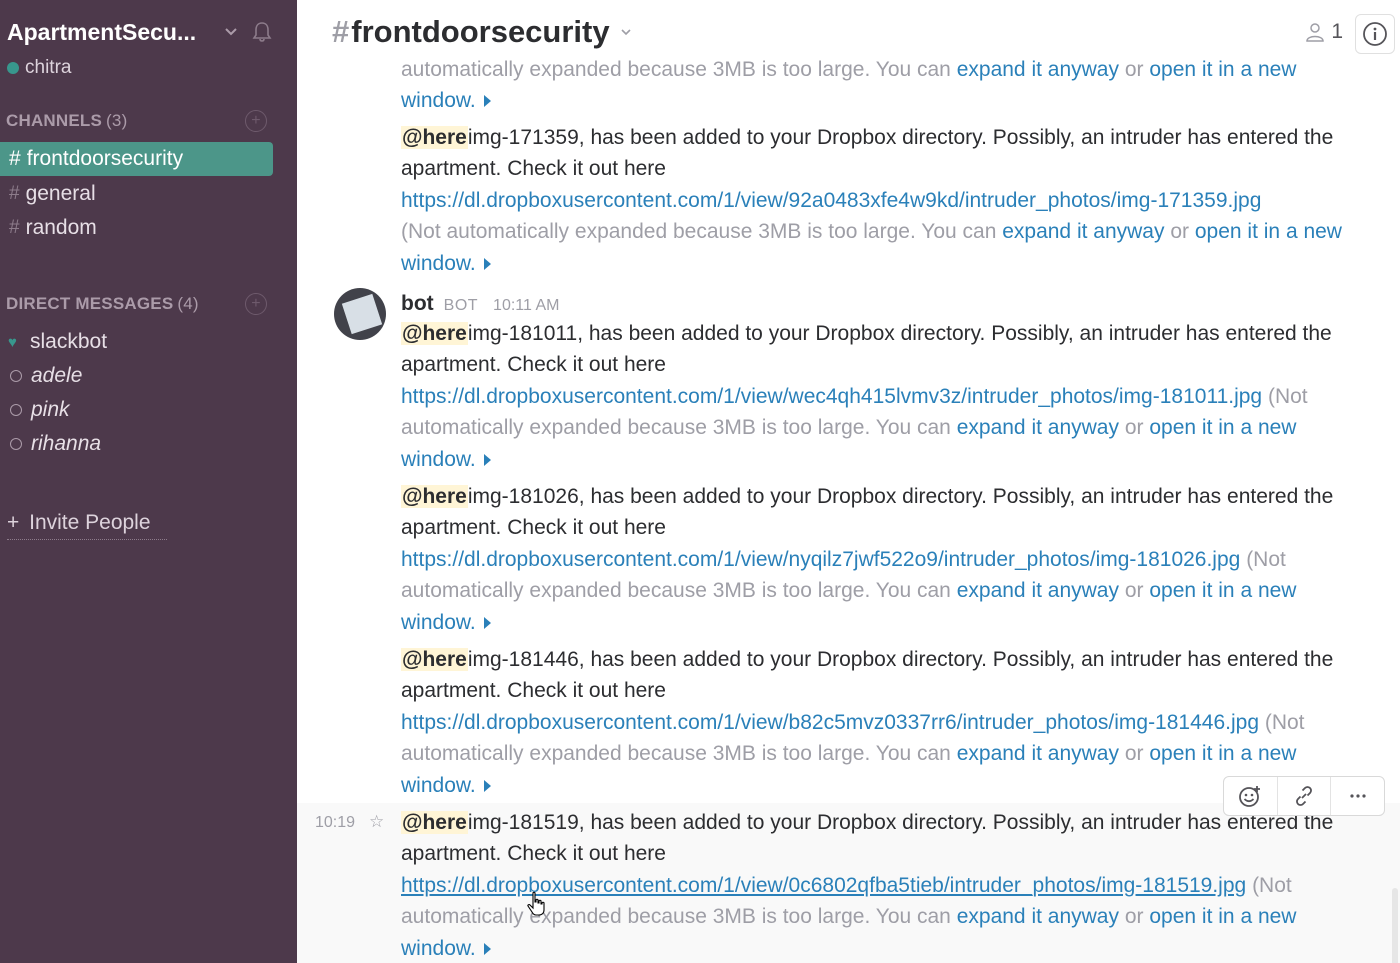  I want to click on current-user: chitra, so click(39, 68).